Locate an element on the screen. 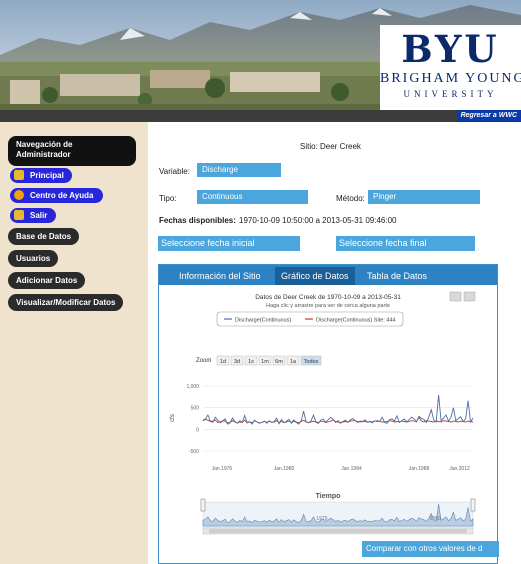 This screenshot has height=564, width=521. legend-label-series-1: Discharge(Continuous) is located at coordinates (263, 321).